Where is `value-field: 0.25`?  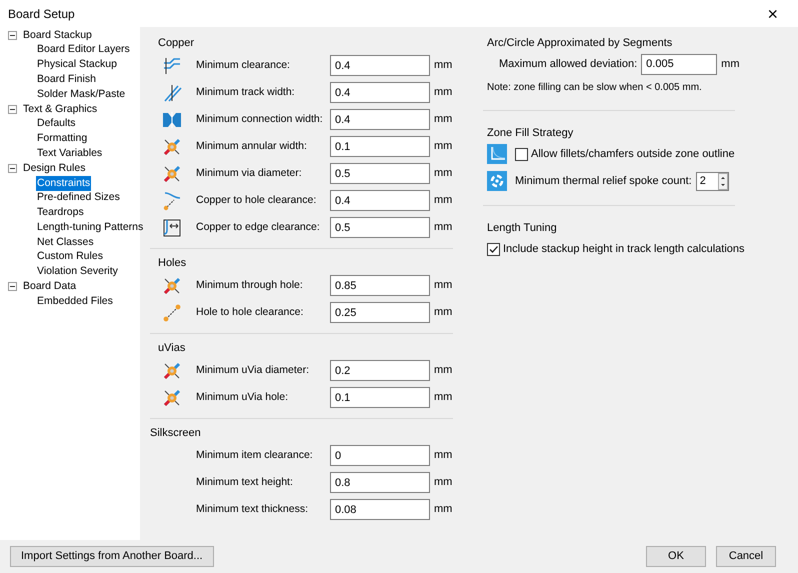 value-field: 0.25 is located at coordinates (380, 312).